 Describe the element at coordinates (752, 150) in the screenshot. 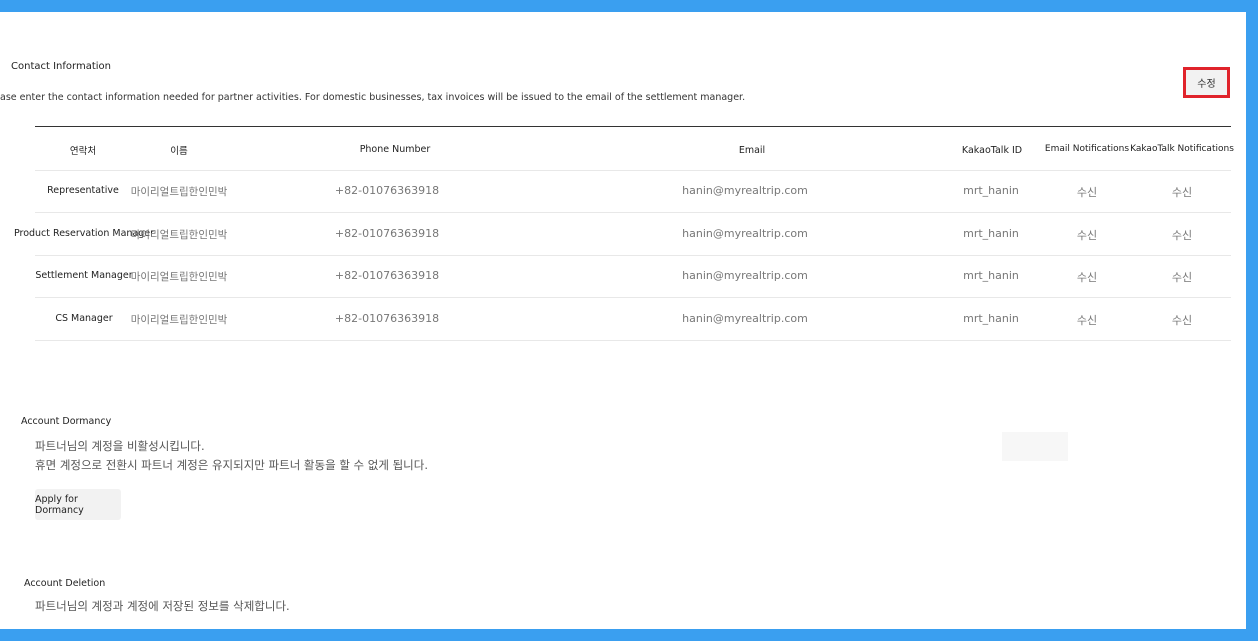

I see `header-email: Email` at that location.